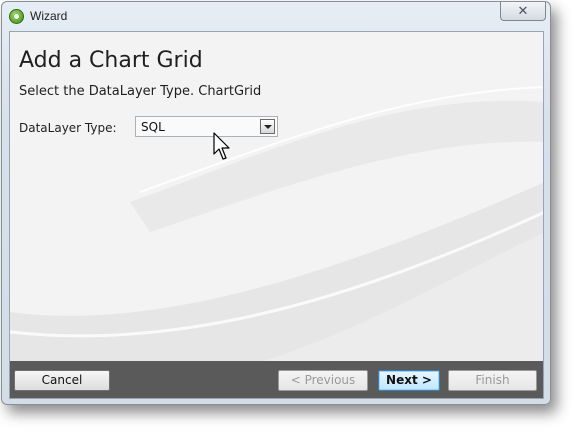  What do you see at coordinates (276, 379) in the screenshot?
I see `button-bar: Cancel < Previous Next > Finish` at bounding box center [276, 379].